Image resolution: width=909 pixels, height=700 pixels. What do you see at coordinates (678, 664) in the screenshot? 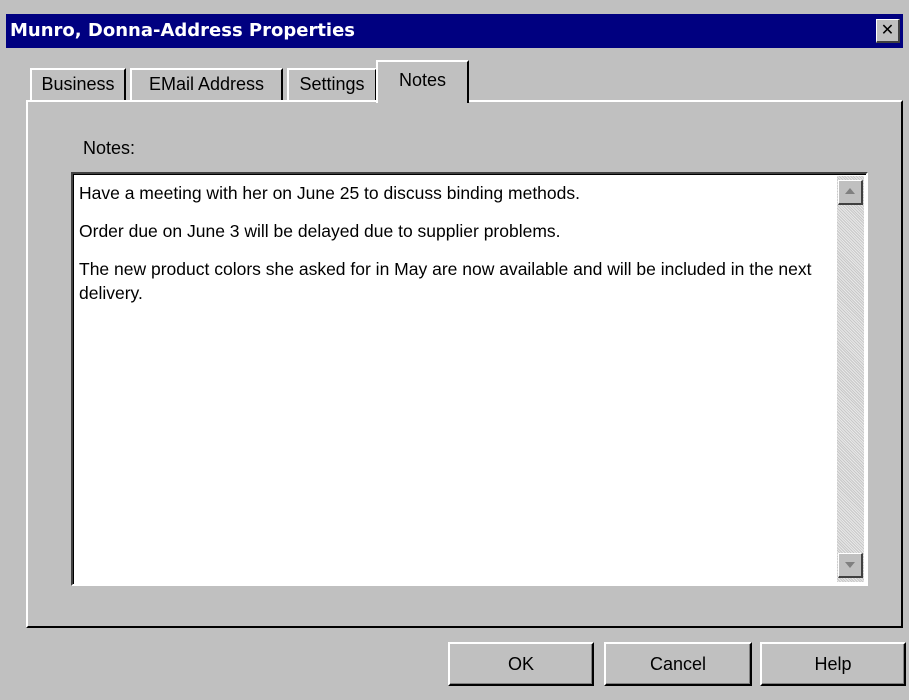
I see `cancel-button: Cancel` at bounding box center [678, 664].